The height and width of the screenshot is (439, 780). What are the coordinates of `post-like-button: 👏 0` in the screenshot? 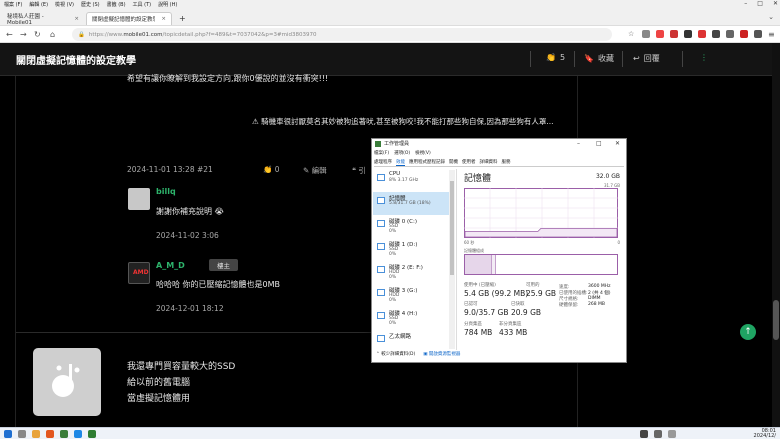 It's located at (271, 169).